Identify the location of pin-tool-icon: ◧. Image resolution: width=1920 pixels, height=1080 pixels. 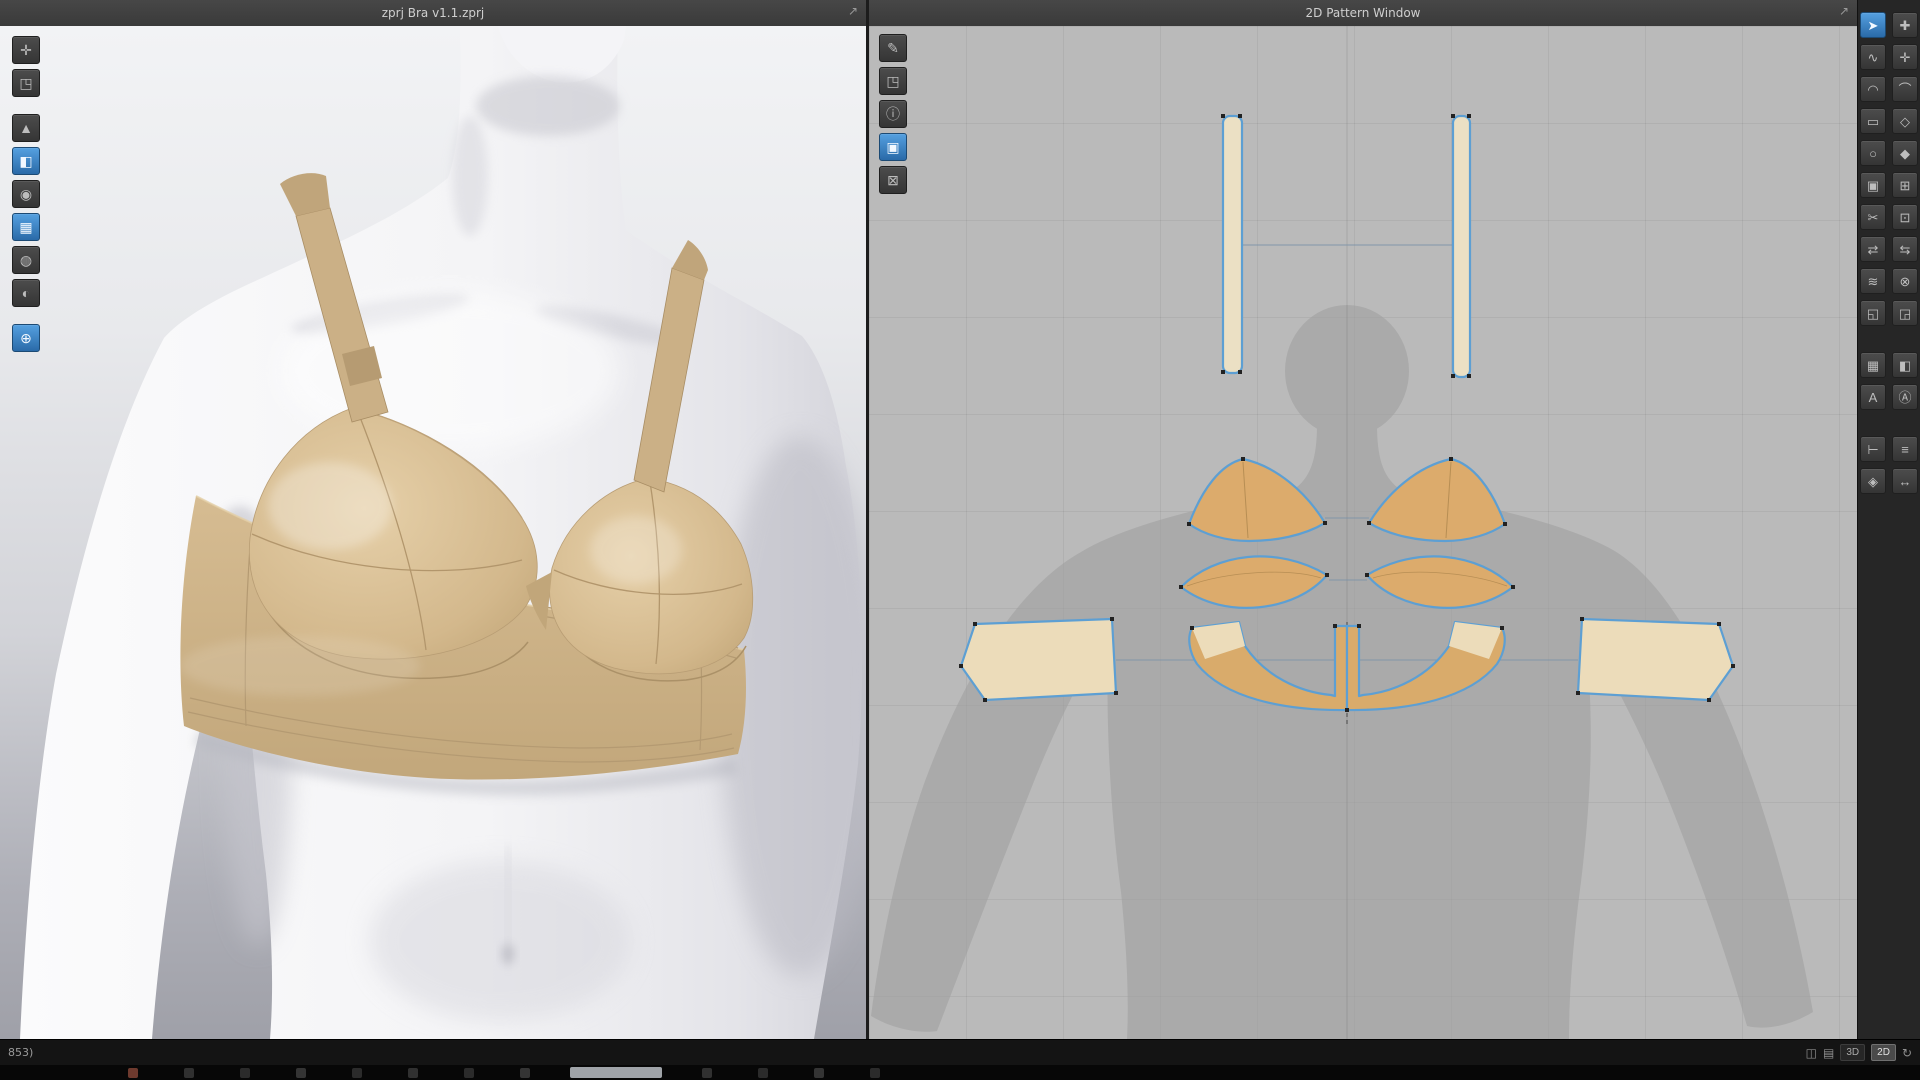
(26, 161).